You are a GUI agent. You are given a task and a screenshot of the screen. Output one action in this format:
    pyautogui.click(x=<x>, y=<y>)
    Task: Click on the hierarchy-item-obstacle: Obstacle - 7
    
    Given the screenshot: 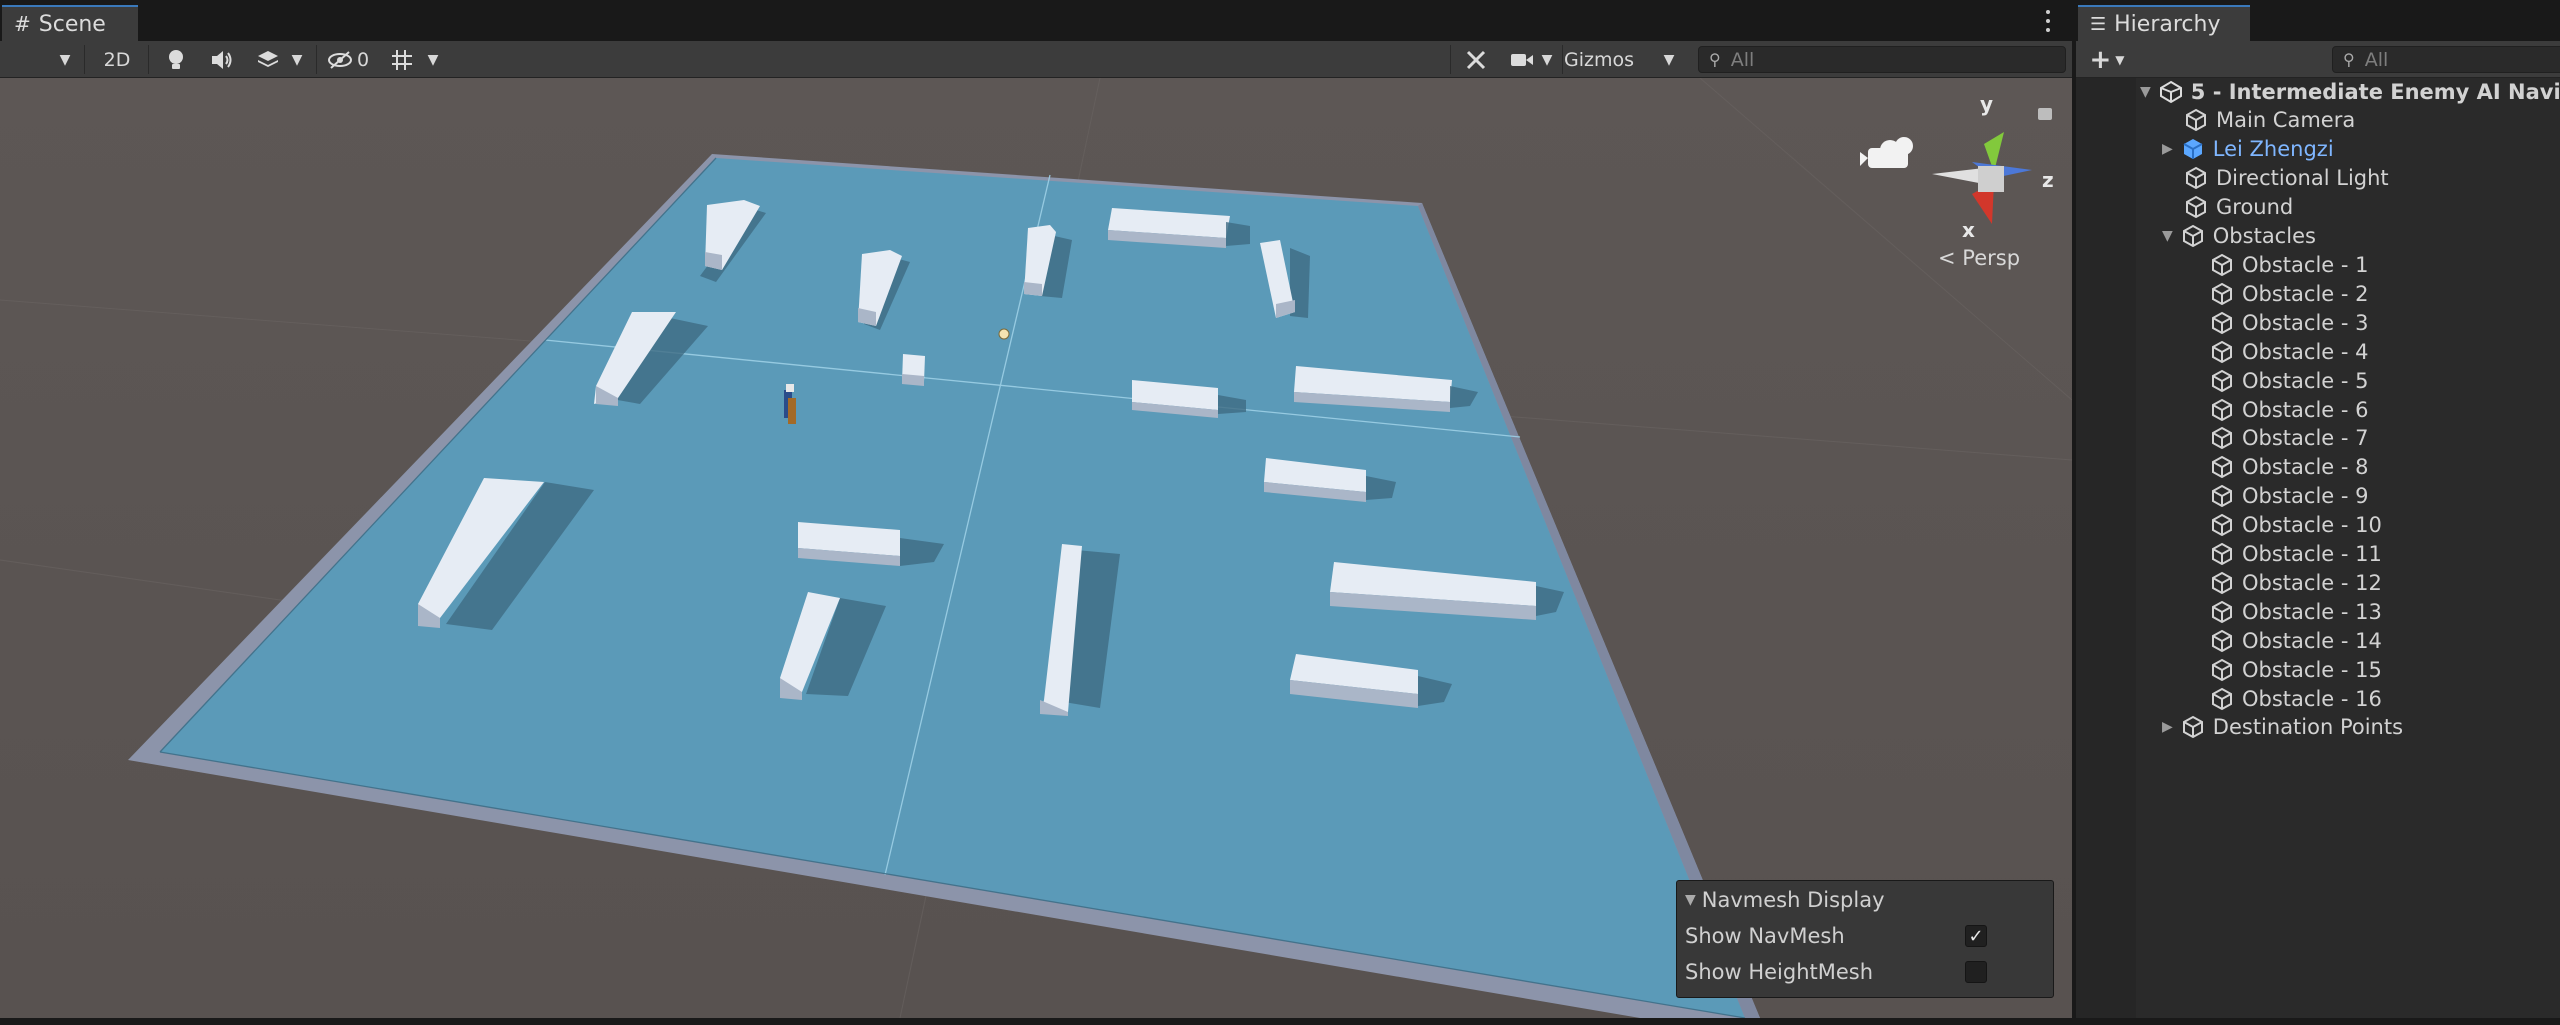 What is the action you would take?
    pyautogui.click(x=2289, y=438)
    